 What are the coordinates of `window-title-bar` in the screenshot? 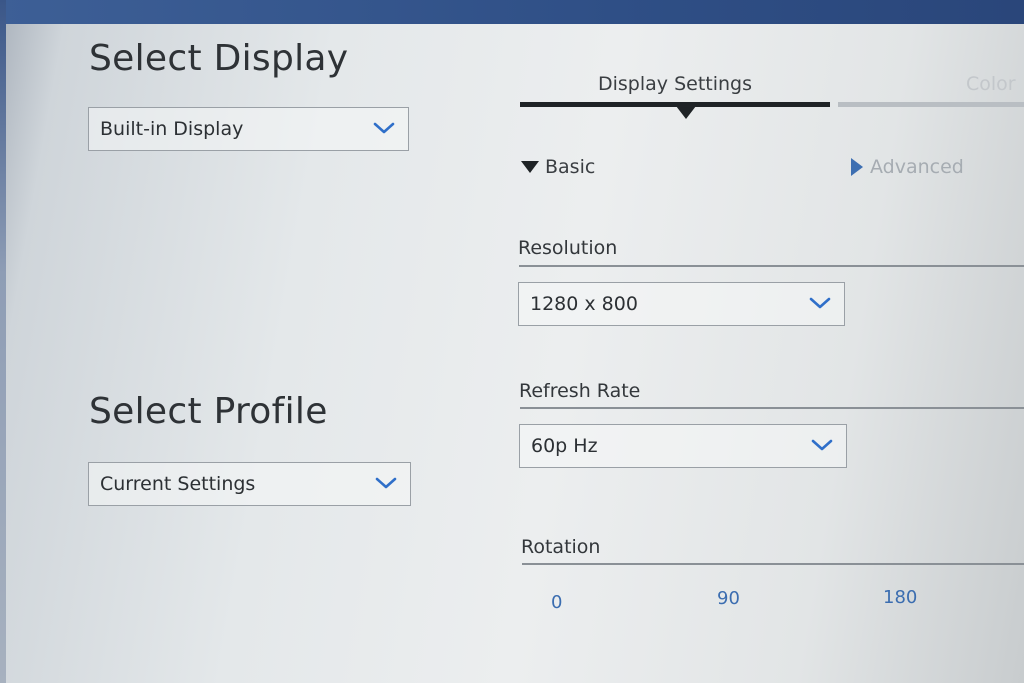 It's located at (512, 12).